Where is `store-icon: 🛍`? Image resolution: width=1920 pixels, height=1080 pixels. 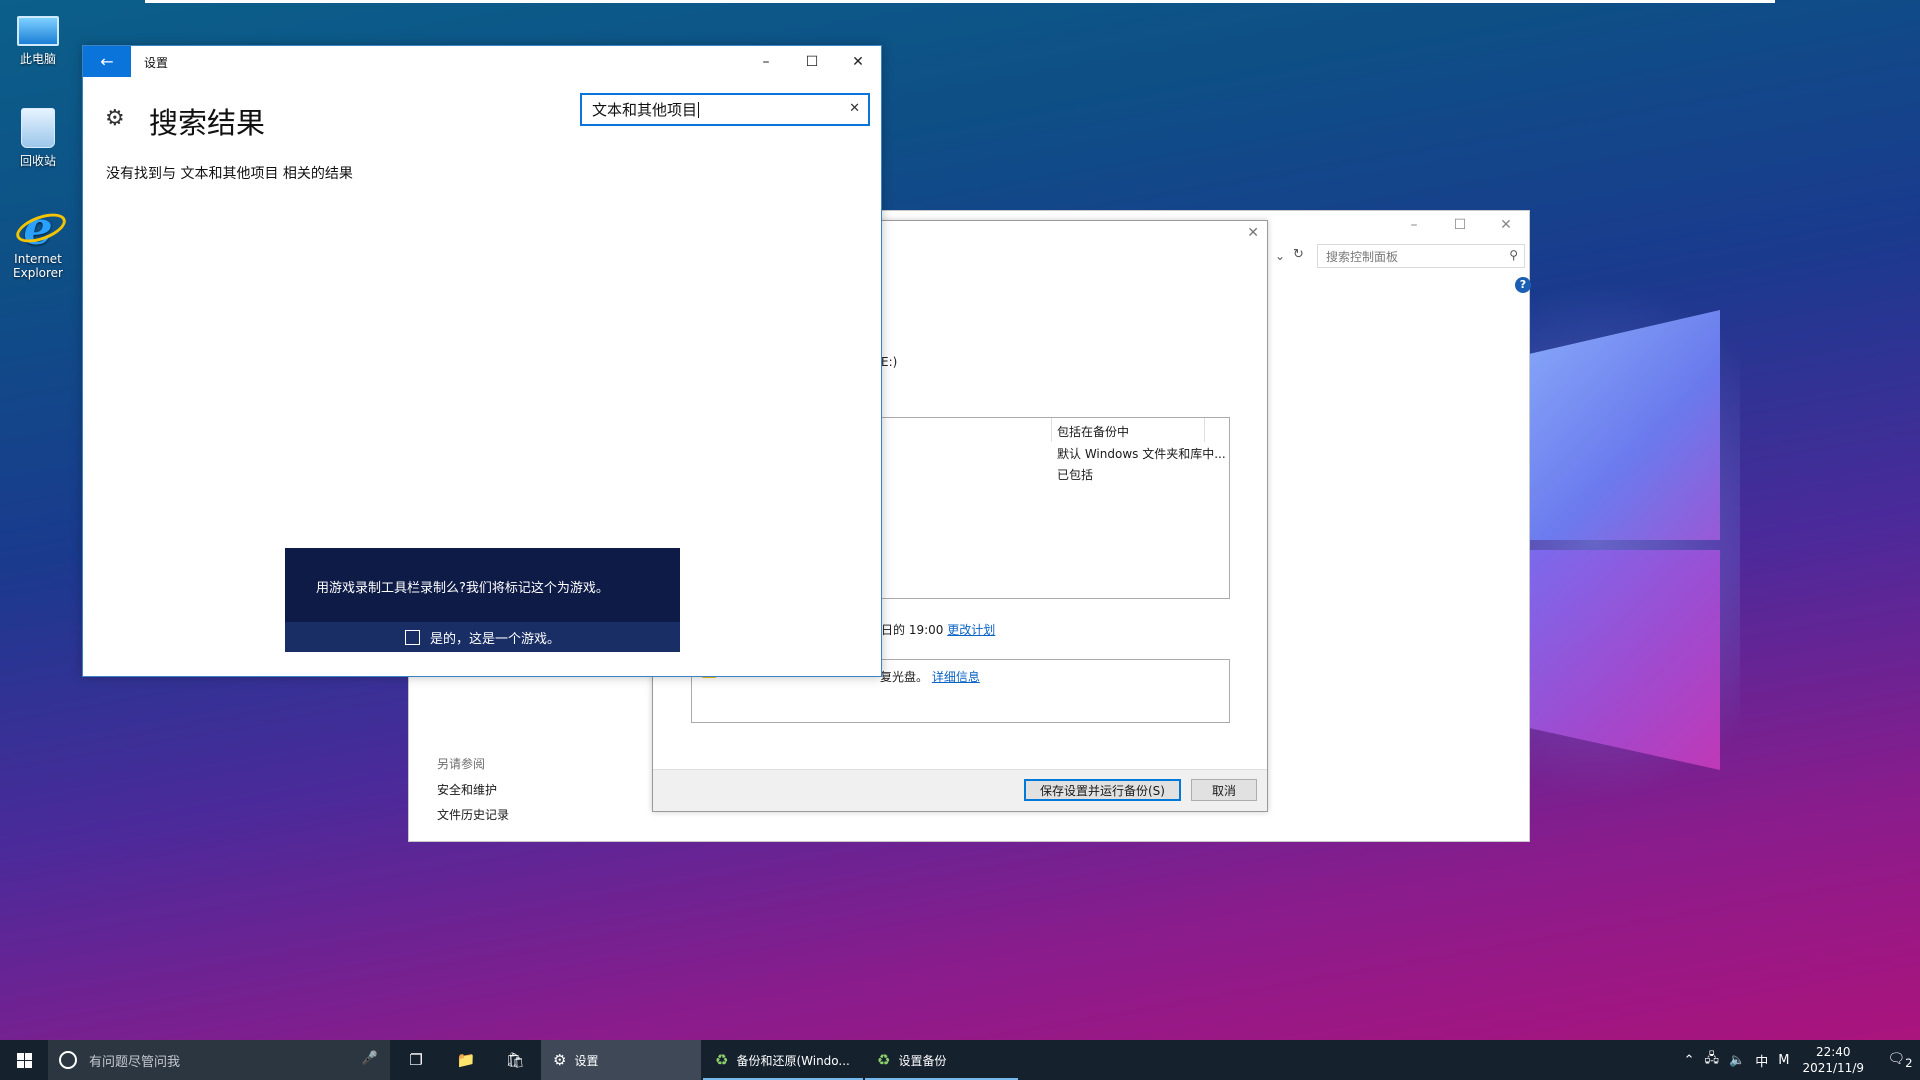 store-icon: 🛍 is located at coordinates (515, 1060).